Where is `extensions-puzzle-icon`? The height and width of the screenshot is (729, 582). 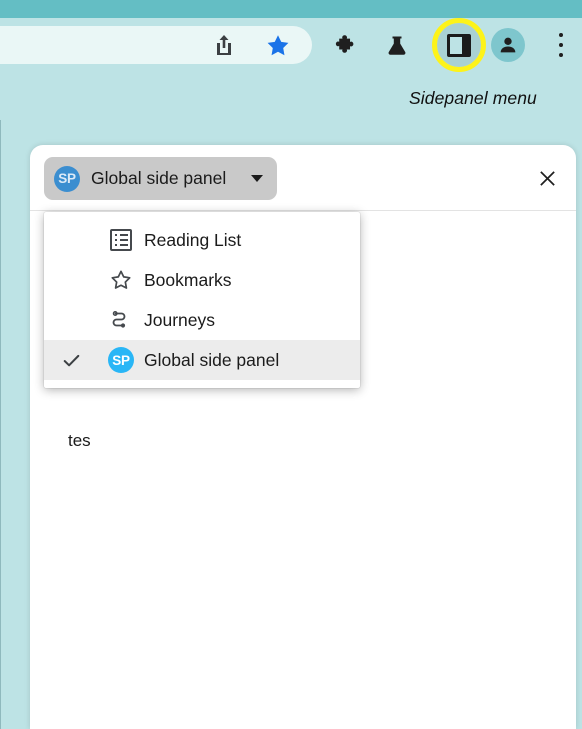
extensions-puzzle-icon is located at coordinates (346, 45).